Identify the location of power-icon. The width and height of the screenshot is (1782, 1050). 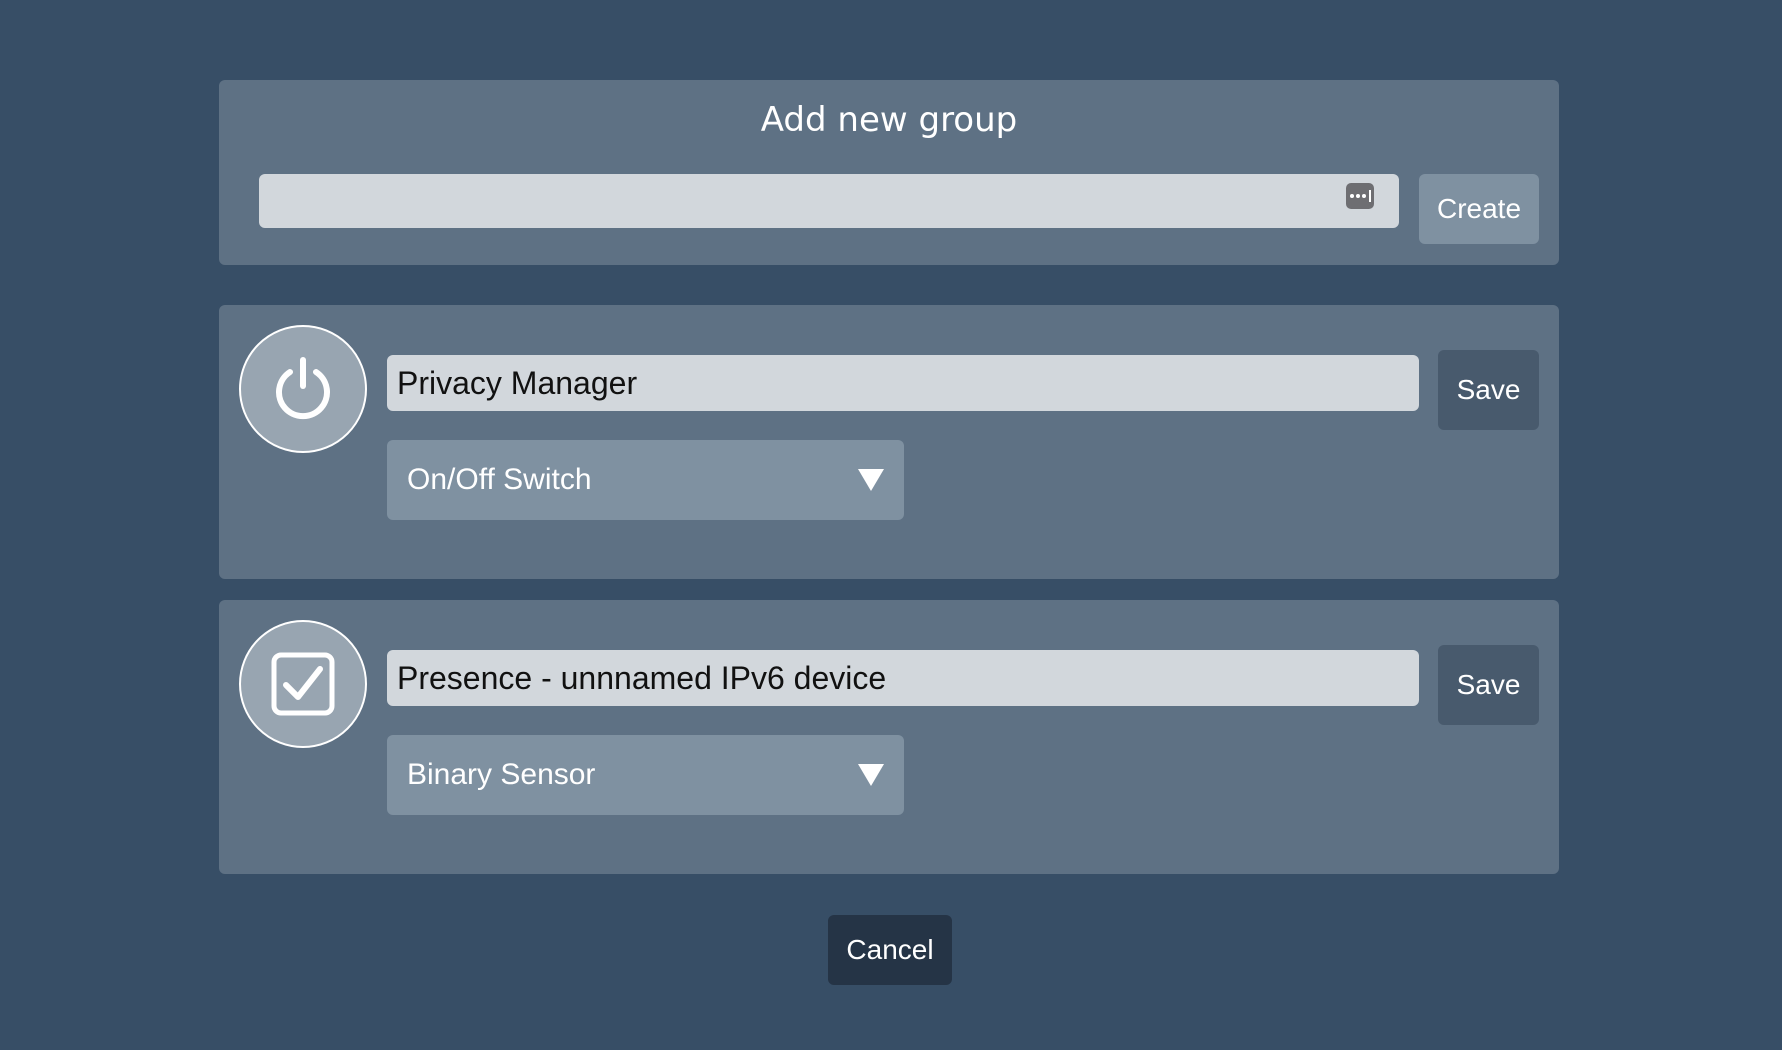
(303, 388).